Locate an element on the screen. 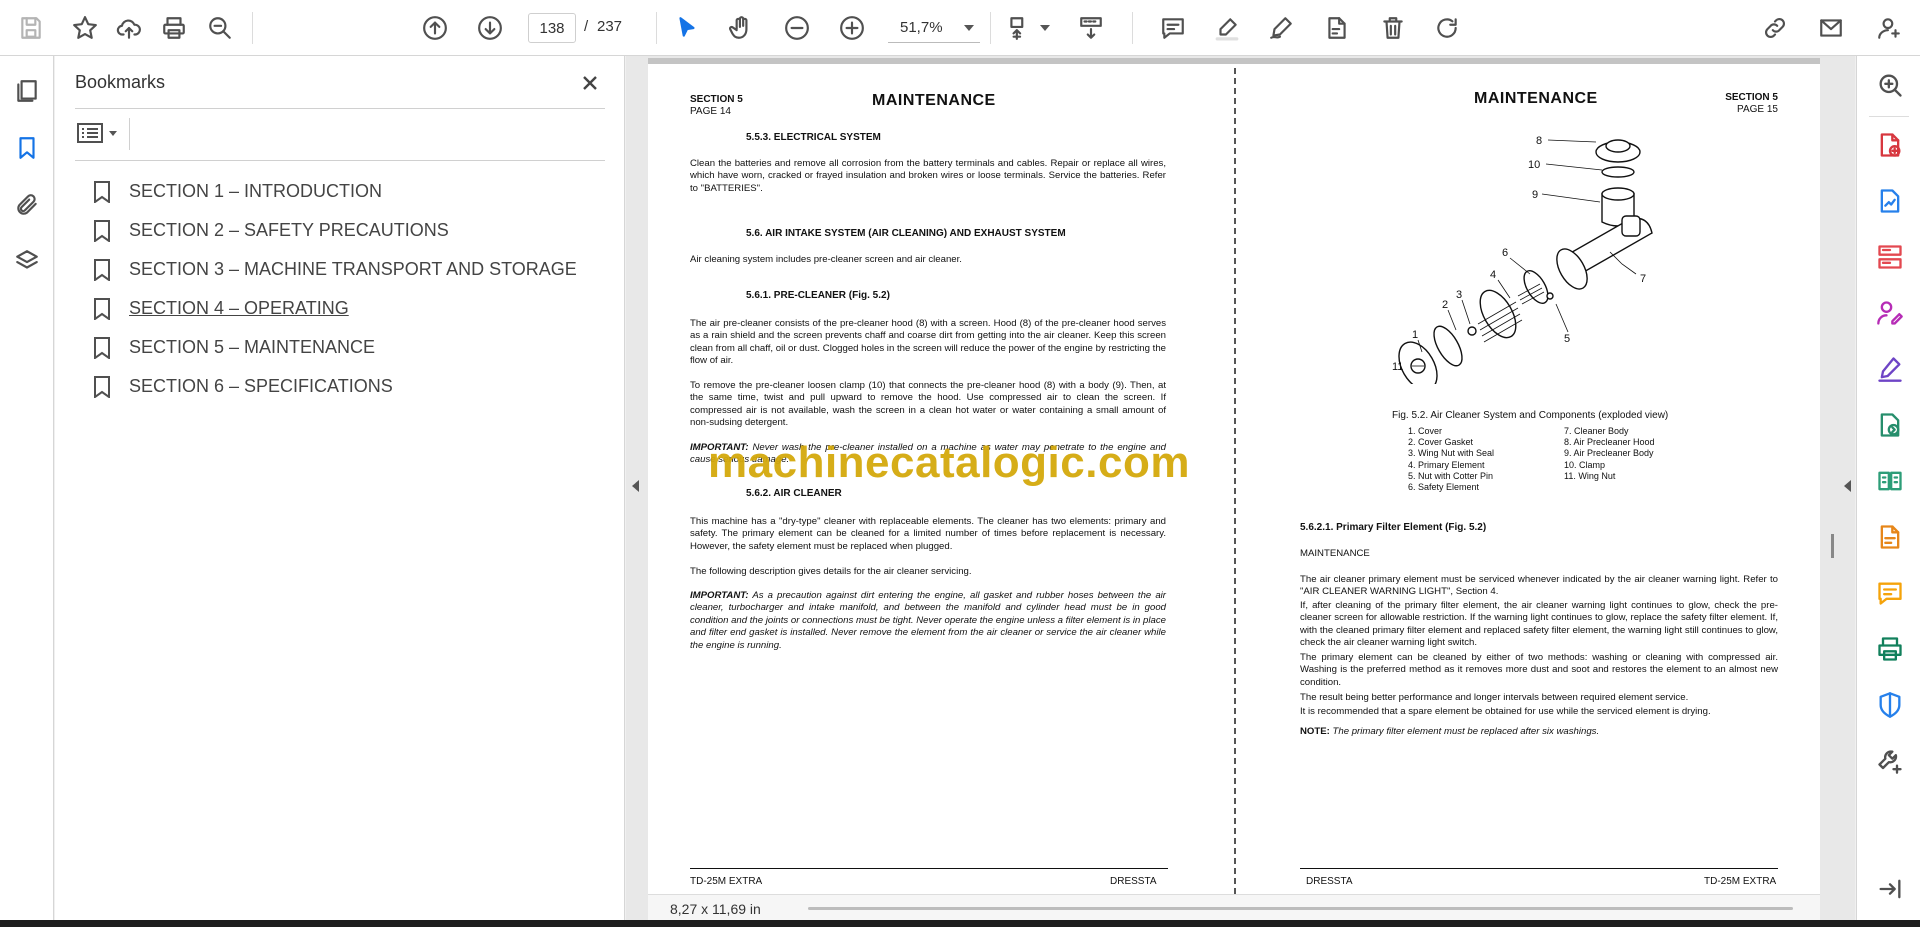 The image size is (1920, 927). fit-page-icon is located at coordinates (1019, 28).